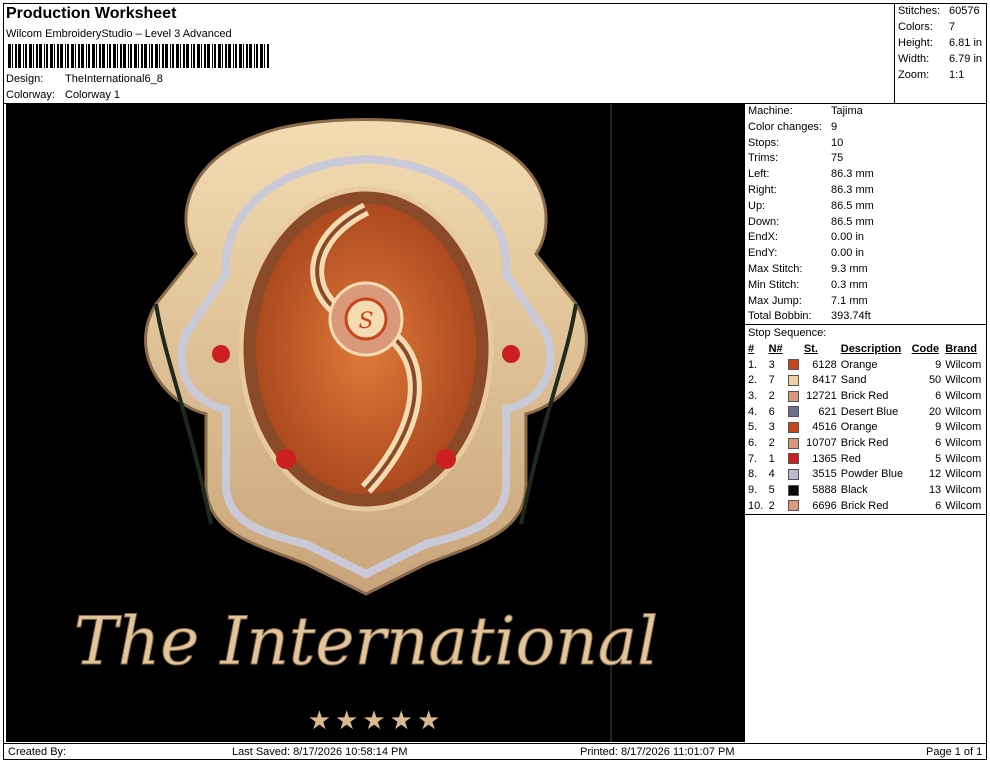 This screenshot has height=762, width=990. Describe the element at coordinates (935, 411) in the screenshot. I see `thread-code: 20` at that location.